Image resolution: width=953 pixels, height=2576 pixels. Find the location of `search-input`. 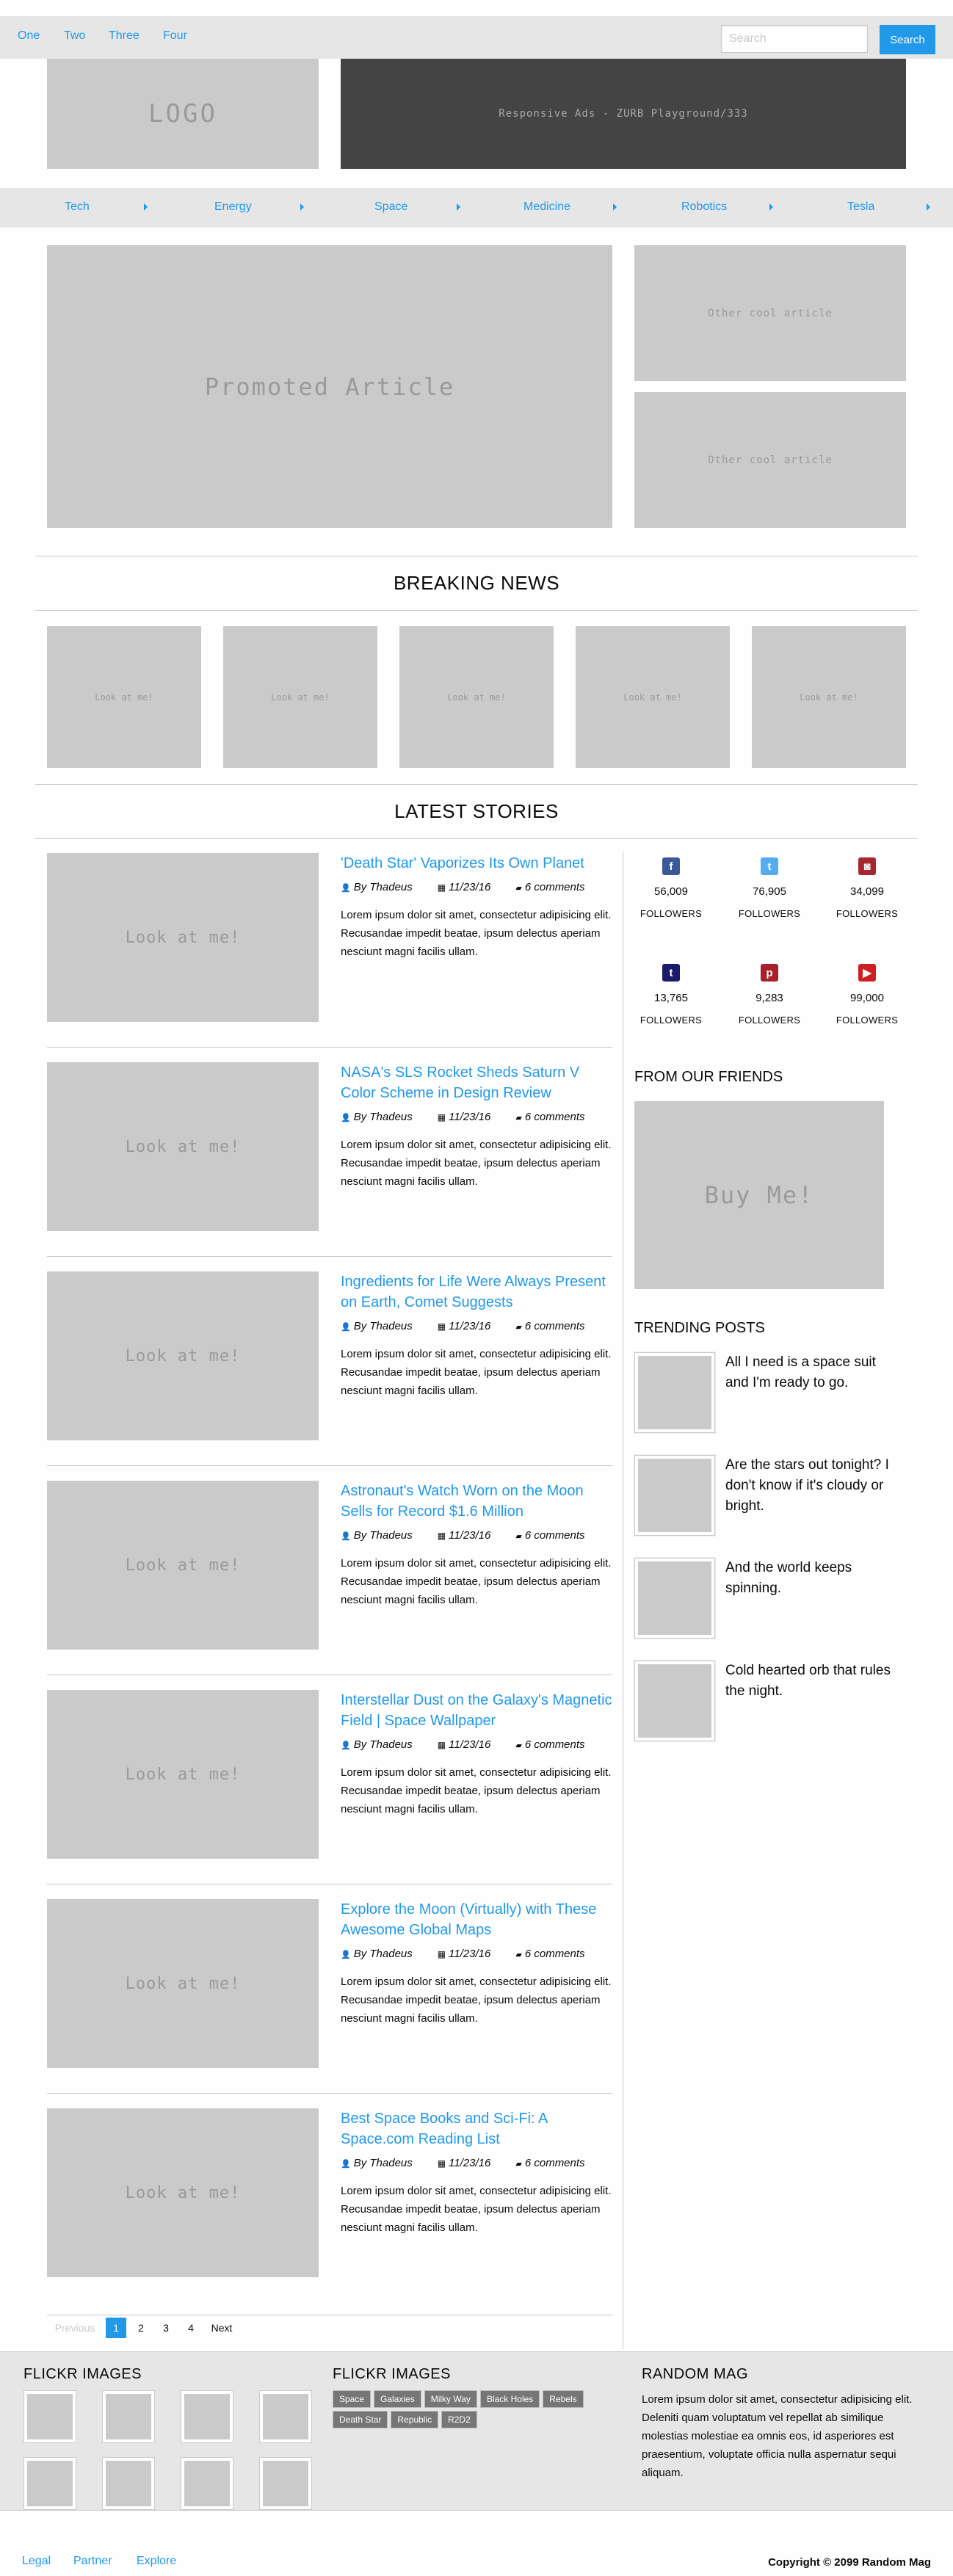

search-input is located at coordinates (794, 39).